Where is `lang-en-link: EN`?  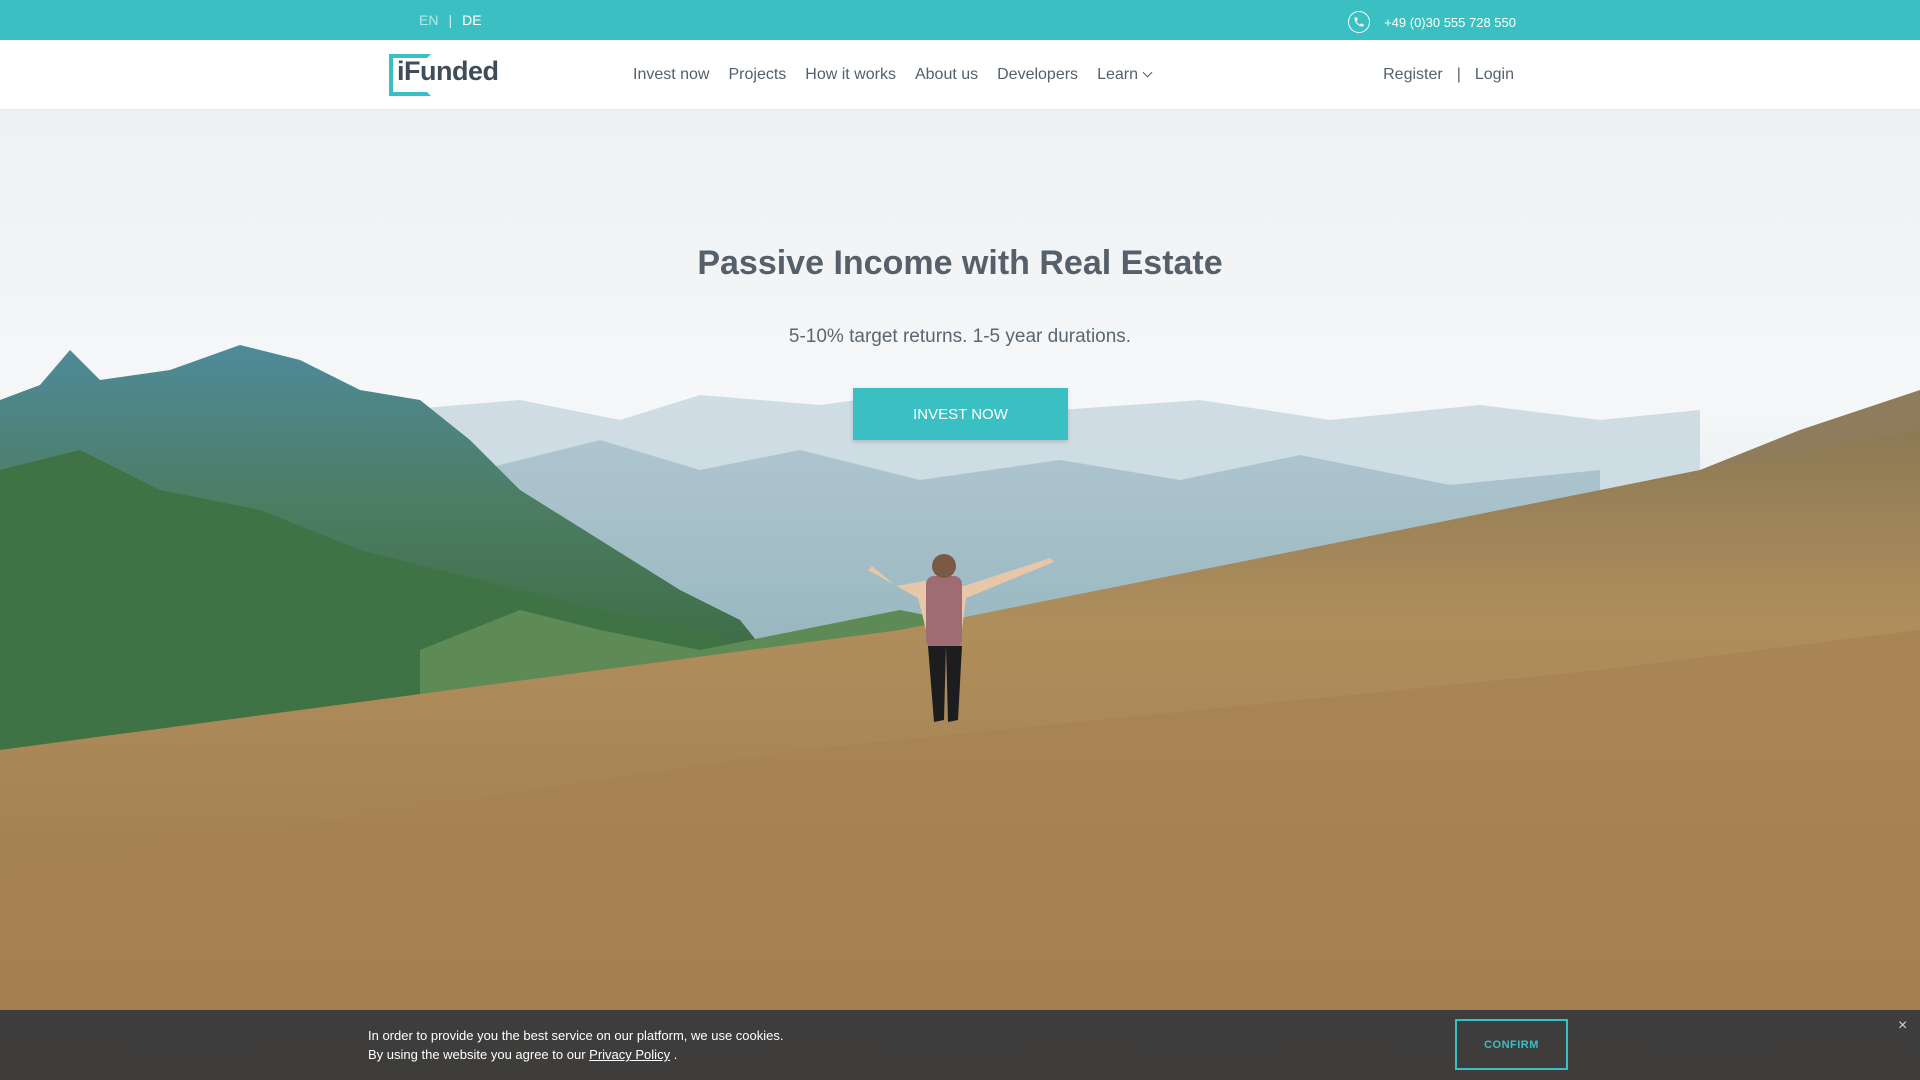 lang-en-link: EN is located at coordinates (428, 20).